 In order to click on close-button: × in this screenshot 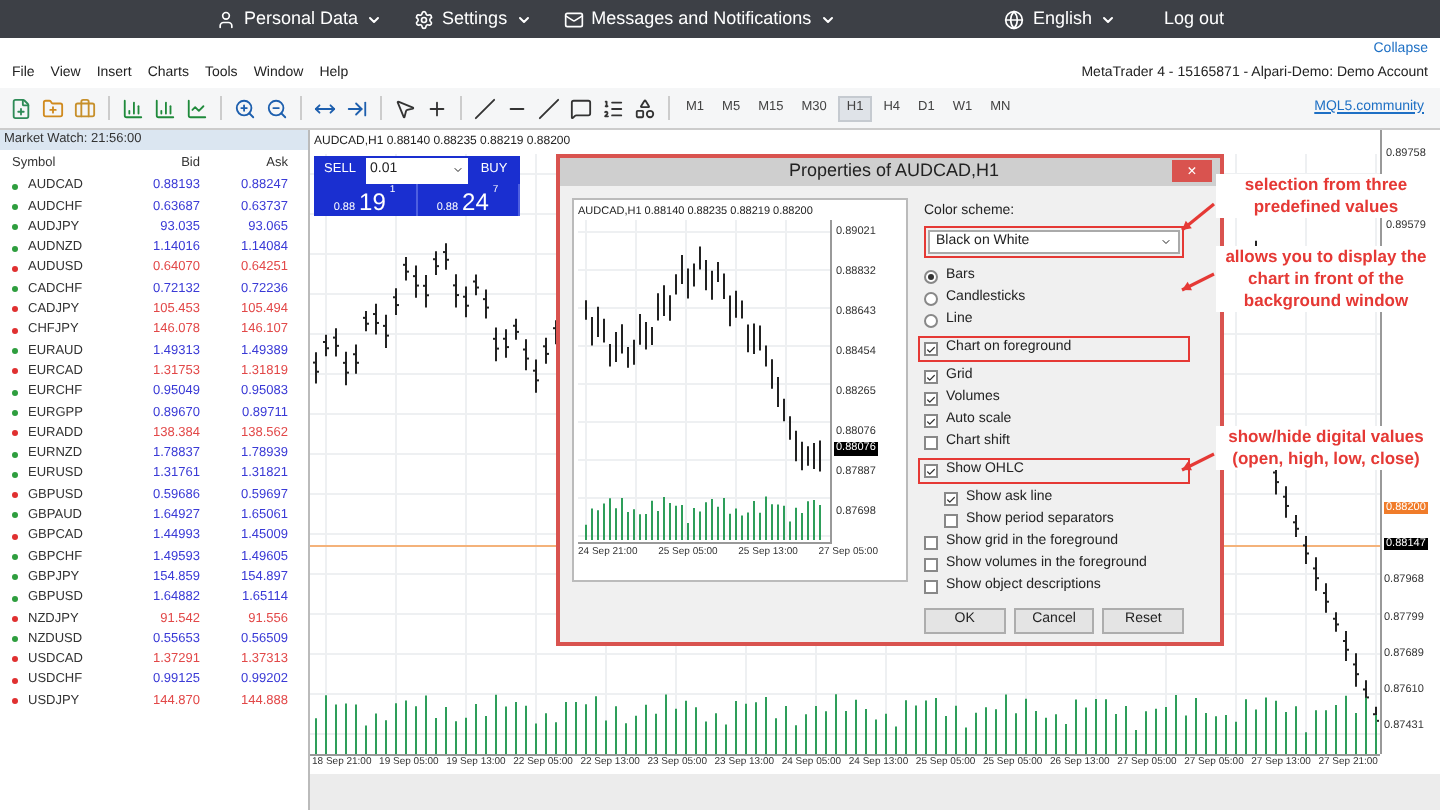, I will do `click(1192, 171)`.